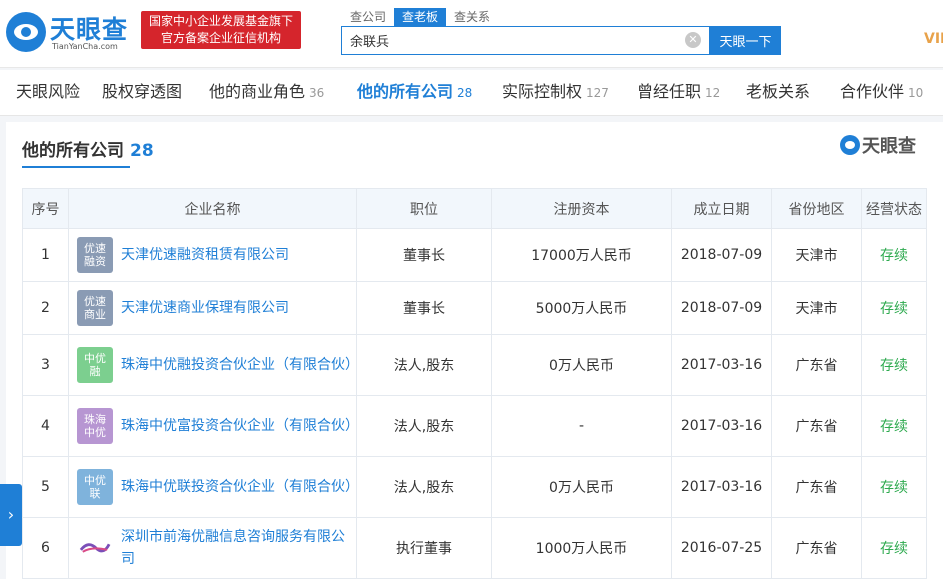 This screenshot has width=943, height=579. What do you see at coordinates (205, 308) in the screenshot?
I see `company-name-link: 天津优速商业保理有限公司` at bounding box center [205, 308].